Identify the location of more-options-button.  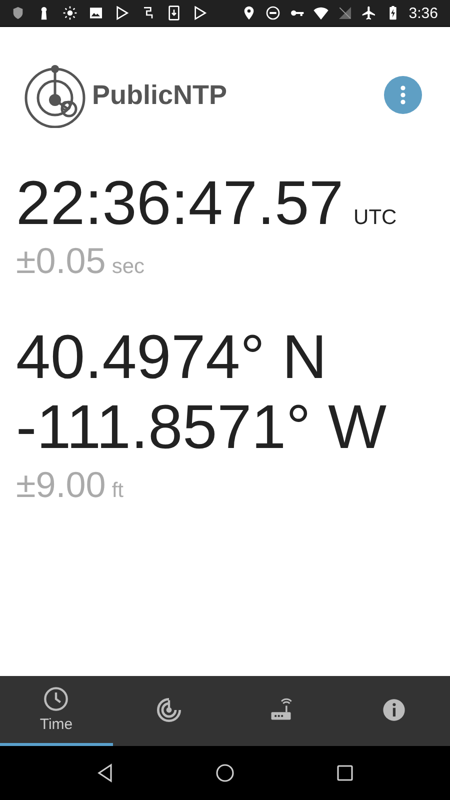
(403, 95).